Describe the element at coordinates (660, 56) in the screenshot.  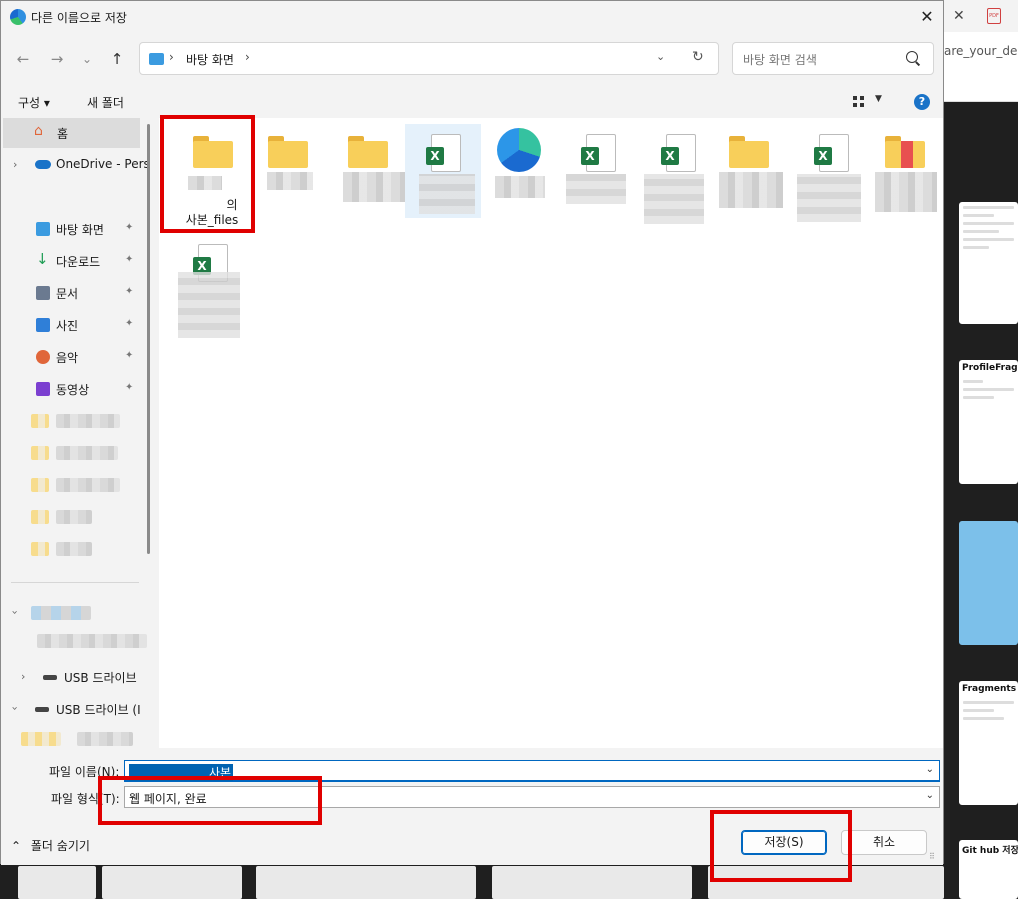
I see `address-history-dropdown-icon: ⌄` at that location.